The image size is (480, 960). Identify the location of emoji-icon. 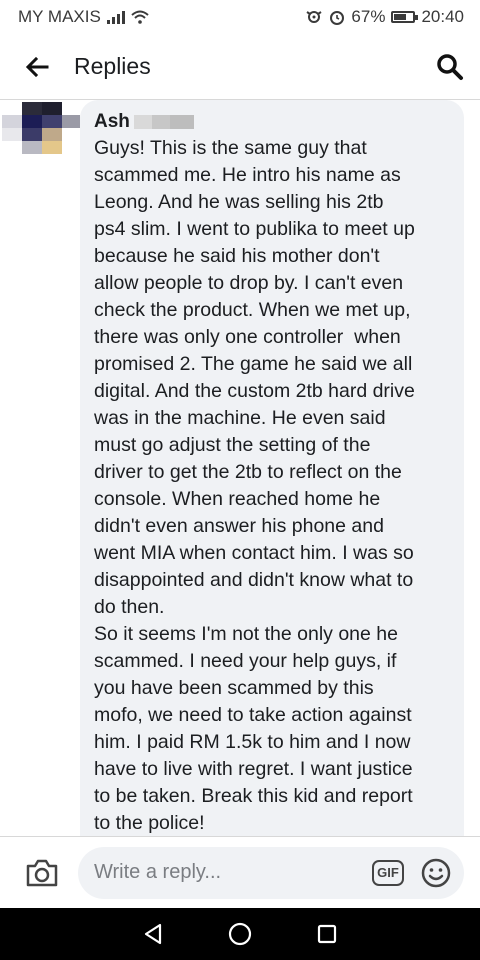
(436, 872).